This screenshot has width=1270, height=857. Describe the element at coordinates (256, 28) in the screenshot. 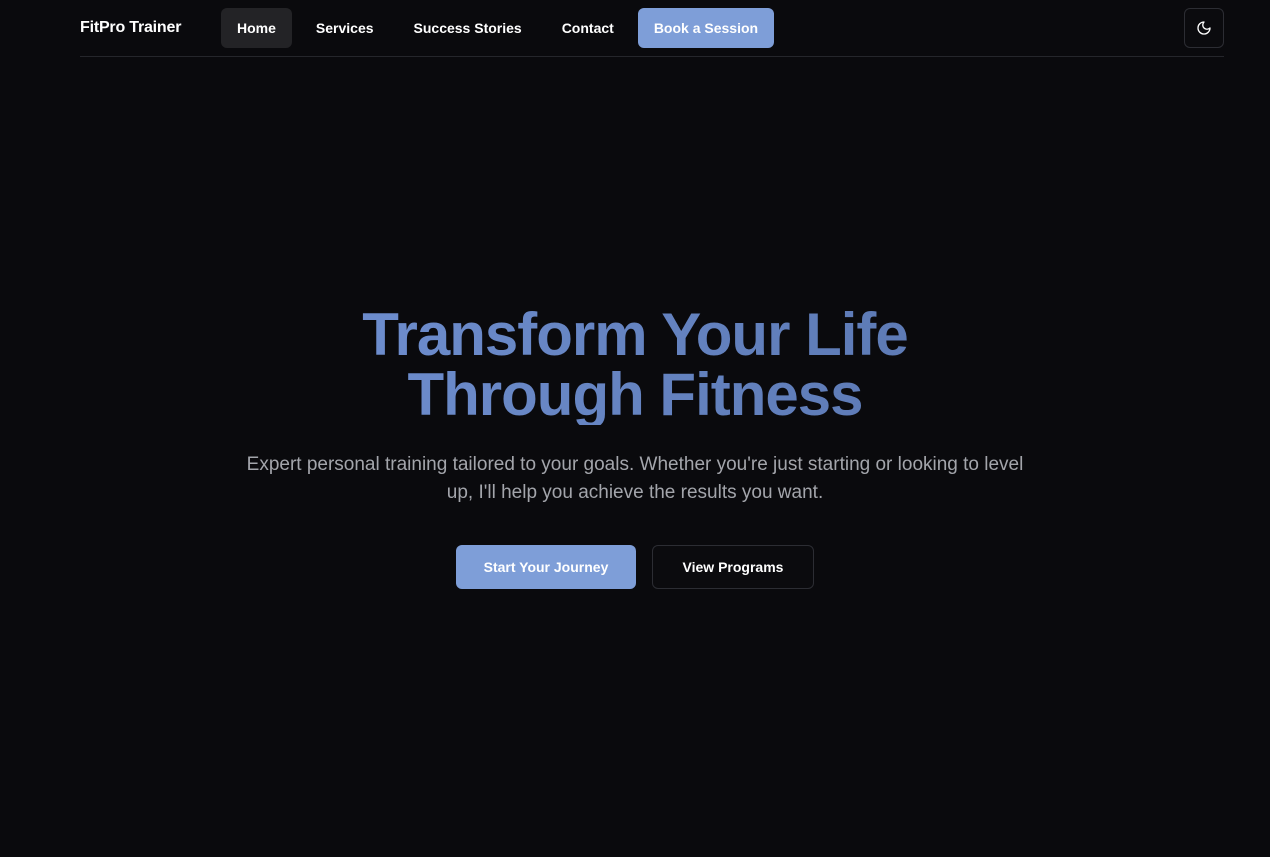

I see `nav-item-home: Home` at that location.